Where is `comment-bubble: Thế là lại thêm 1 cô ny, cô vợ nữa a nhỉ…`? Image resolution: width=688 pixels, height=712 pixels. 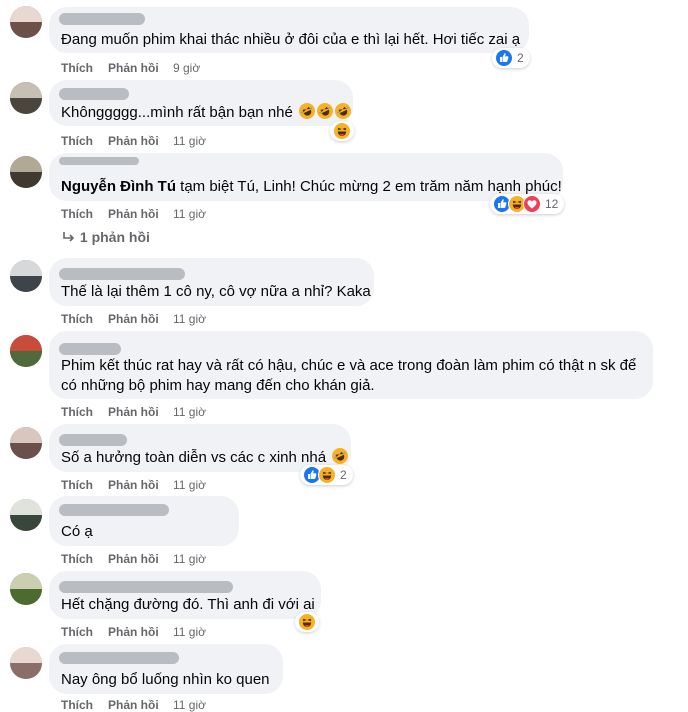
comment-bubble: Thế là lại thêm 1 cô ny, cô vợ nữa a nhỉ… is located at coordinates (211, 282).